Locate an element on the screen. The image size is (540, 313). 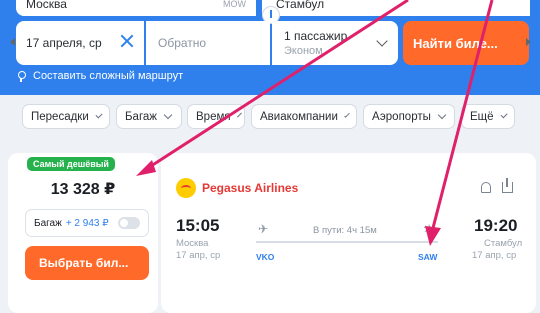
filter-chip-time: Время is located at coordinates (216, 116).